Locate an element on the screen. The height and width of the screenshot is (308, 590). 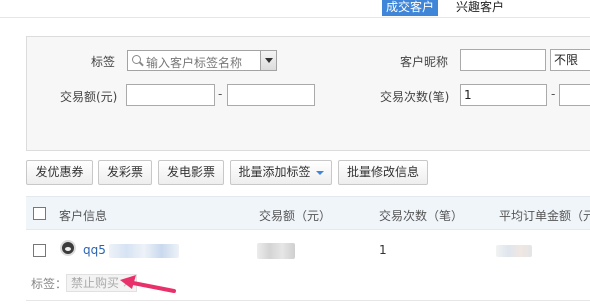
tag-select: 输入客户标签名称 is located at coordinates (202, 60).